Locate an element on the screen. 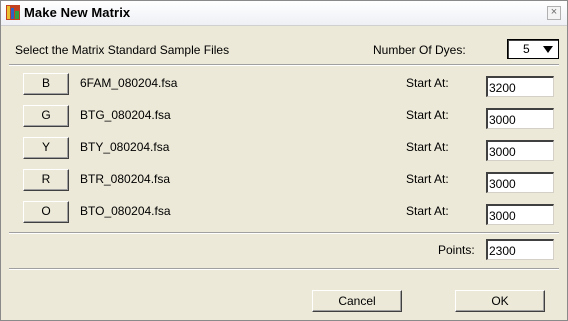 The image size is (568, 321). instruction-text: Select the Matrix Standard Sample Files is located at coordinates (122, 50).